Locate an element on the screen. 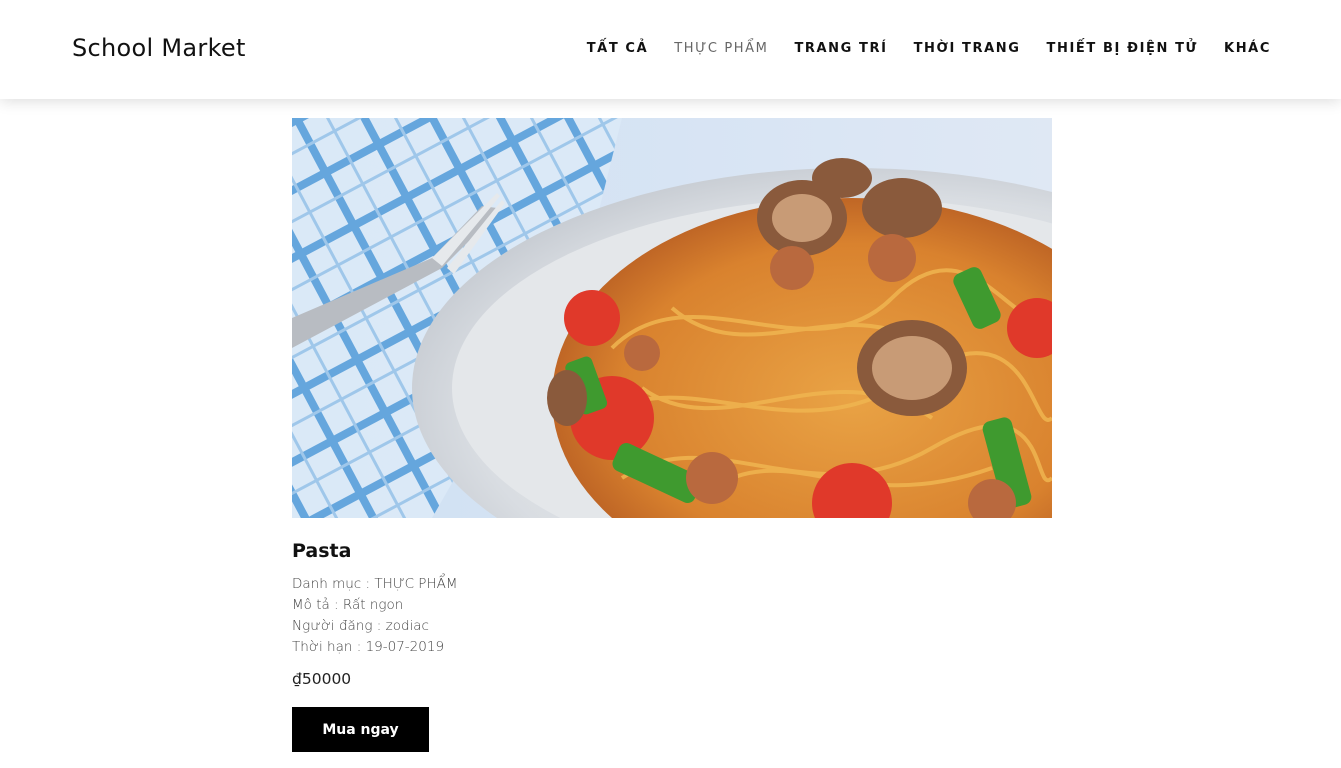 The height and width of the screenshot is (768, 1341). nav-item-food: THỰC PHẨM is located at coordinates (721, 48).